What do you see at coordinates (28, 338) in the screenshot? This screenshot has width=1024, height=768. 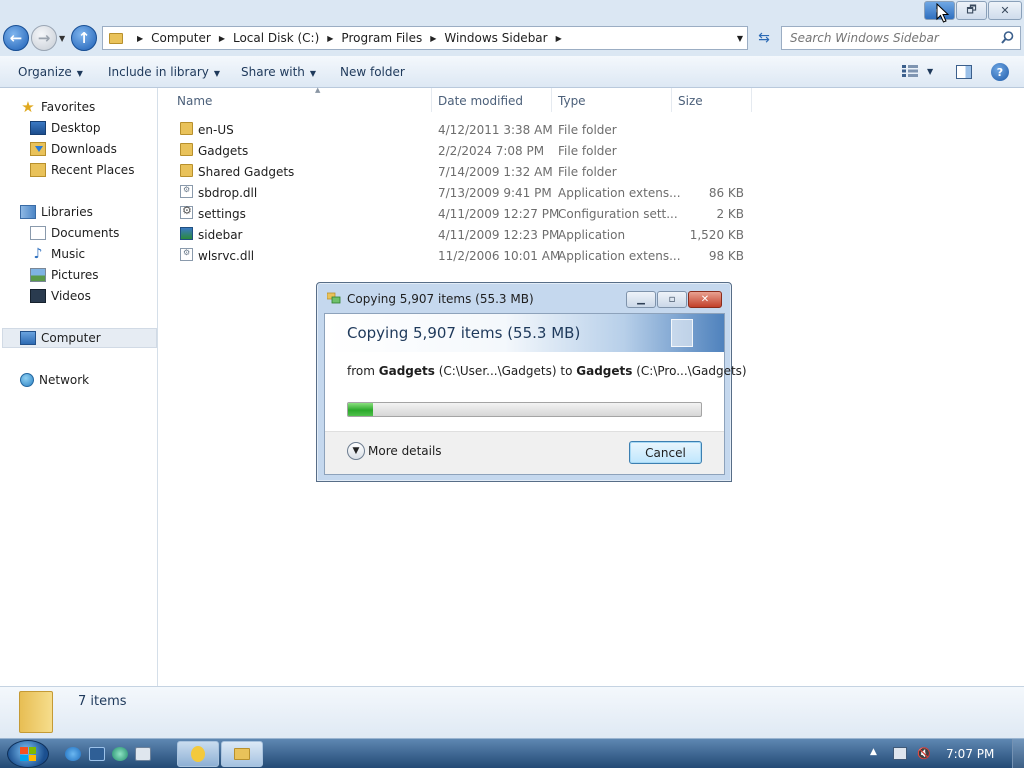 I see `computer-icon` at bounding box center [28, 338].